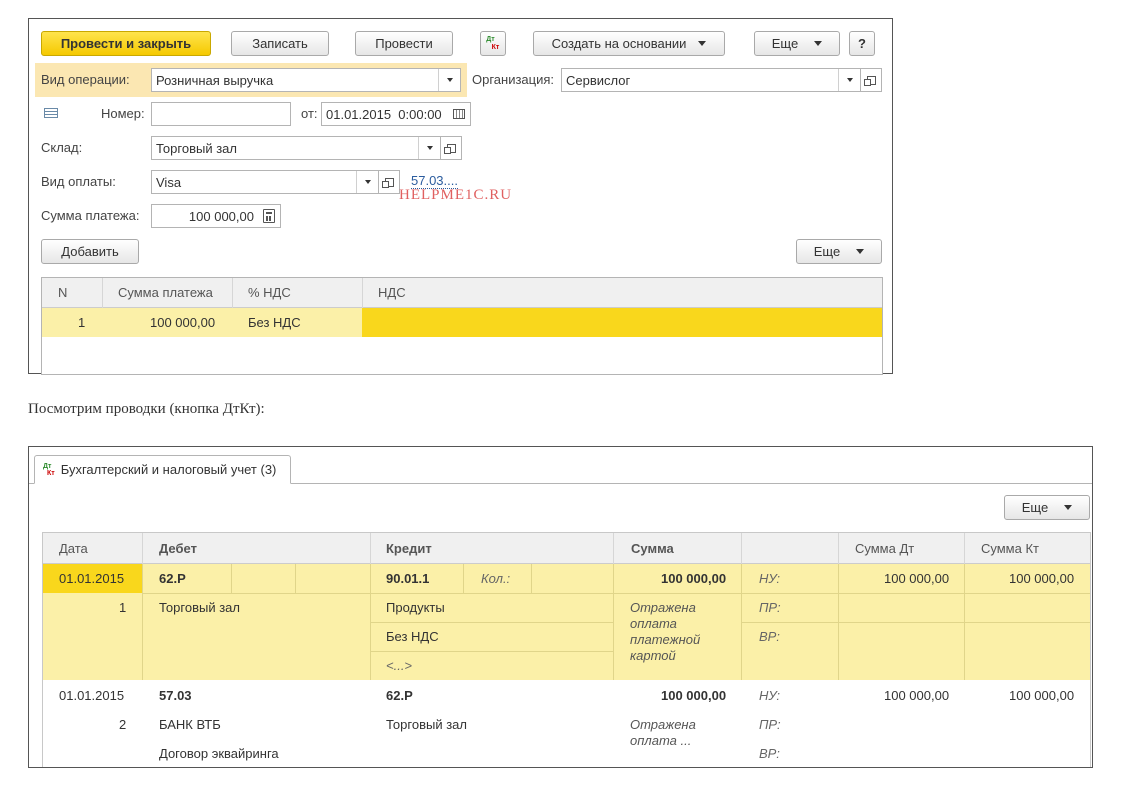 This screenshot has height=796, width=1127. I want to click on credit-qty-label: Кол.:, so click(496, 578).